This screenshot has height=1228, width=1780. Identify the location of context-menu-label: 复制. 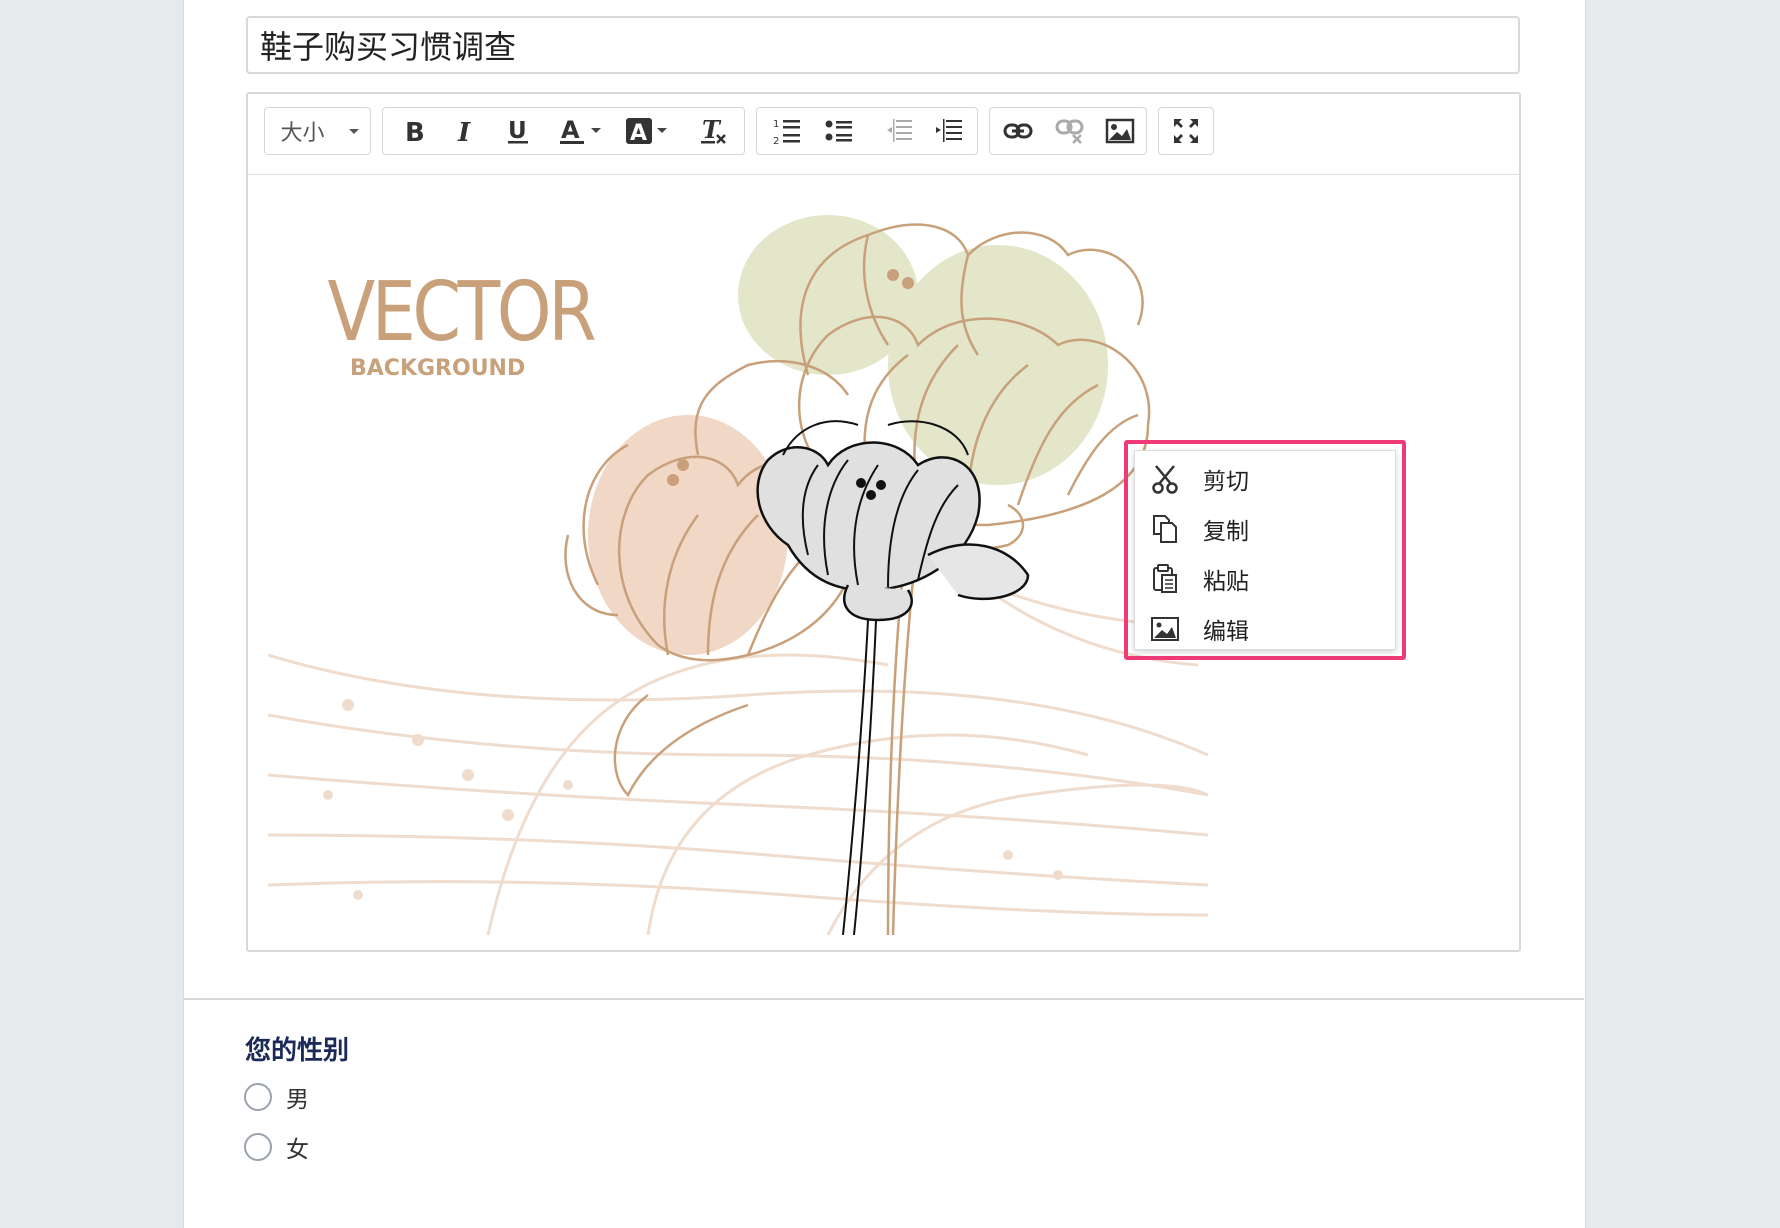
(1226, 532).